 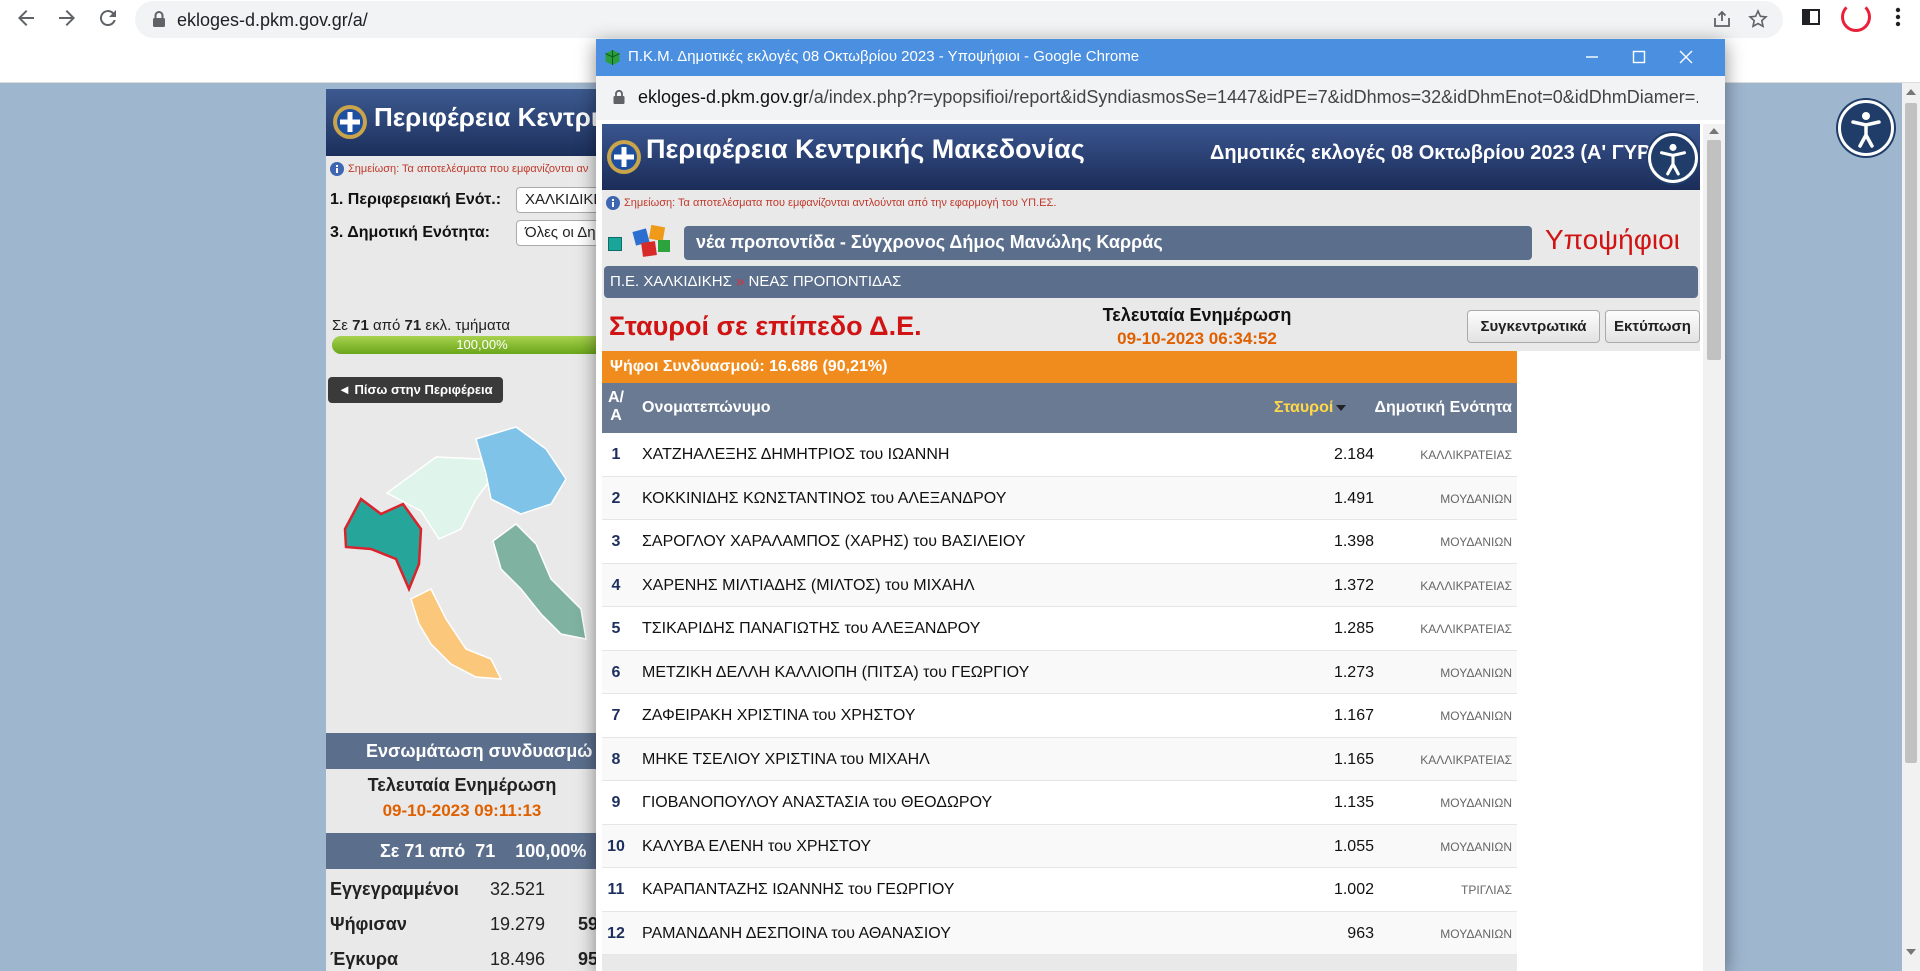 I want to click on menu-kebab-icon, so click(x=1898, y=17).